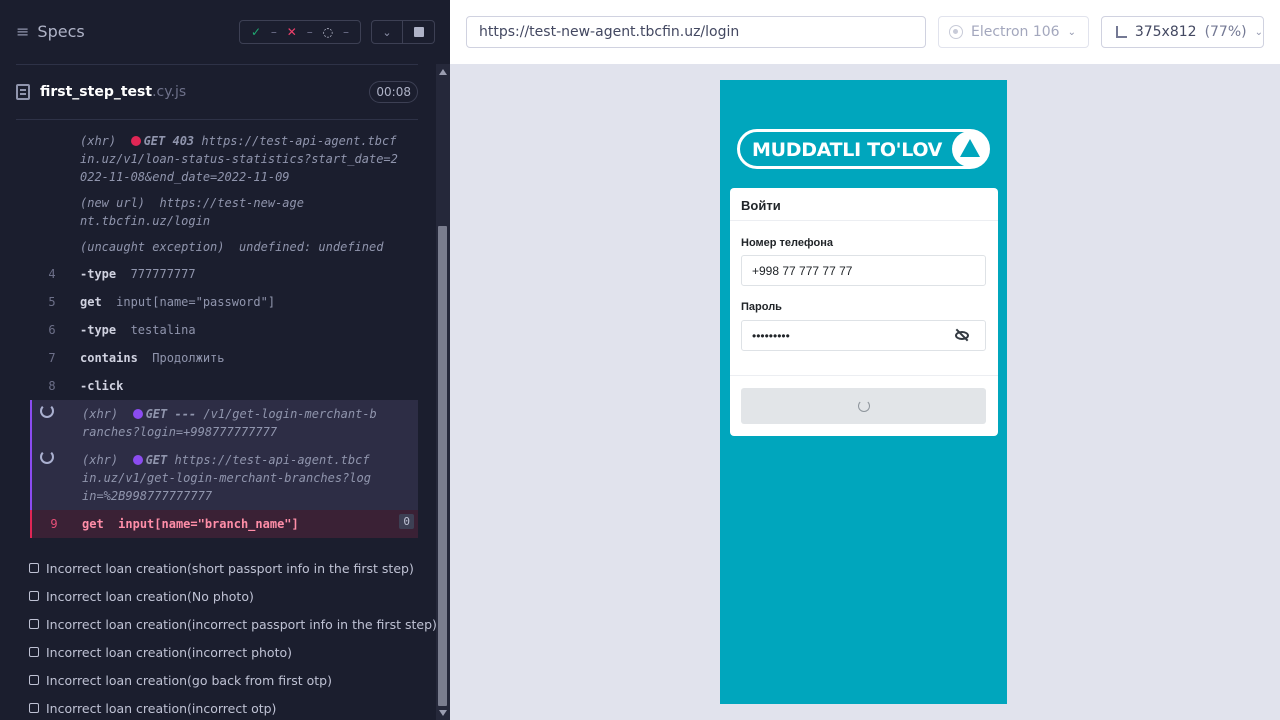 The image size is (1280, 720). I want to click on viewport-size: 375x812, so click(1165, 32).